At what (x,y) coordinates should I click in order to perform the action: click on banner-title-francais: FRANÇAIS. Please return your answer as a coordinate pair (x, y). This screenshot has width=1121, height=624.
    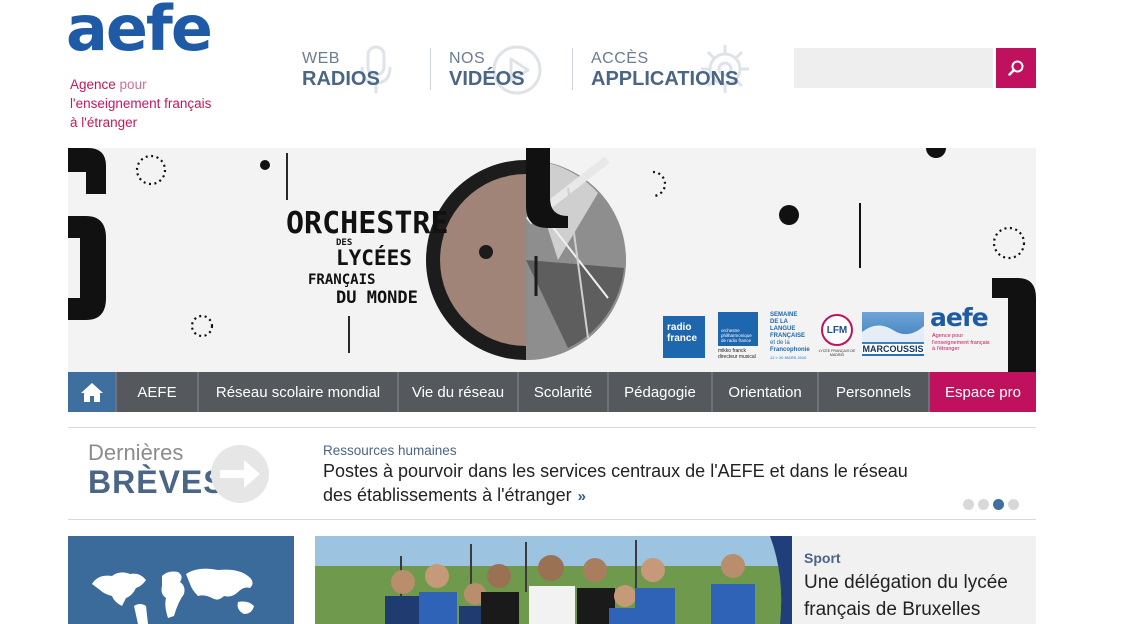
    Looking at the image, I should click on (342, 280).